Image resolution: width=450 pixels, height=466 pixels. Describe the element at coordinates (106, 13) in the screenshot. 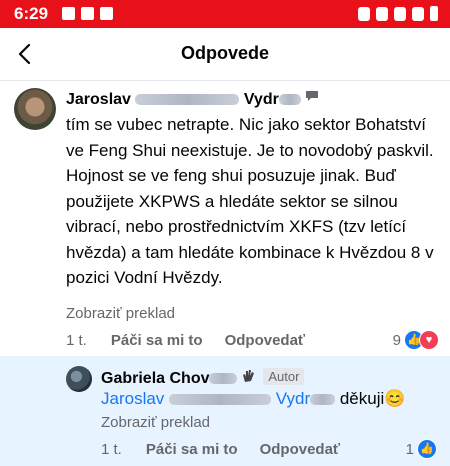

I see `check-icon` at that location.